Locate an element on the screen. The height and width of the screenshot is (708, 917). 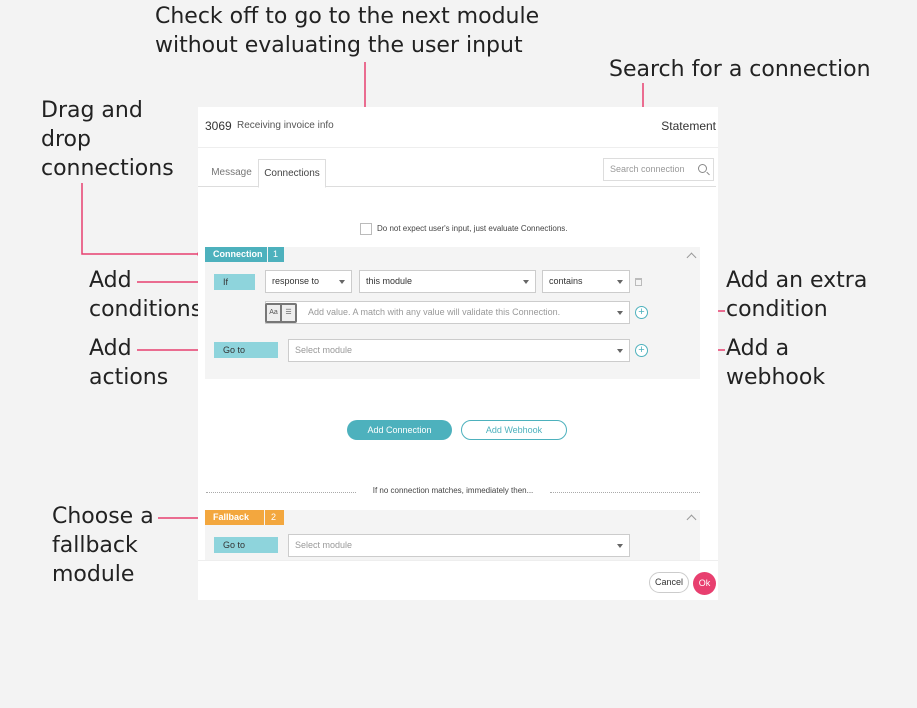
search-connection-input: Search connection is located at coordinates (658, 169).